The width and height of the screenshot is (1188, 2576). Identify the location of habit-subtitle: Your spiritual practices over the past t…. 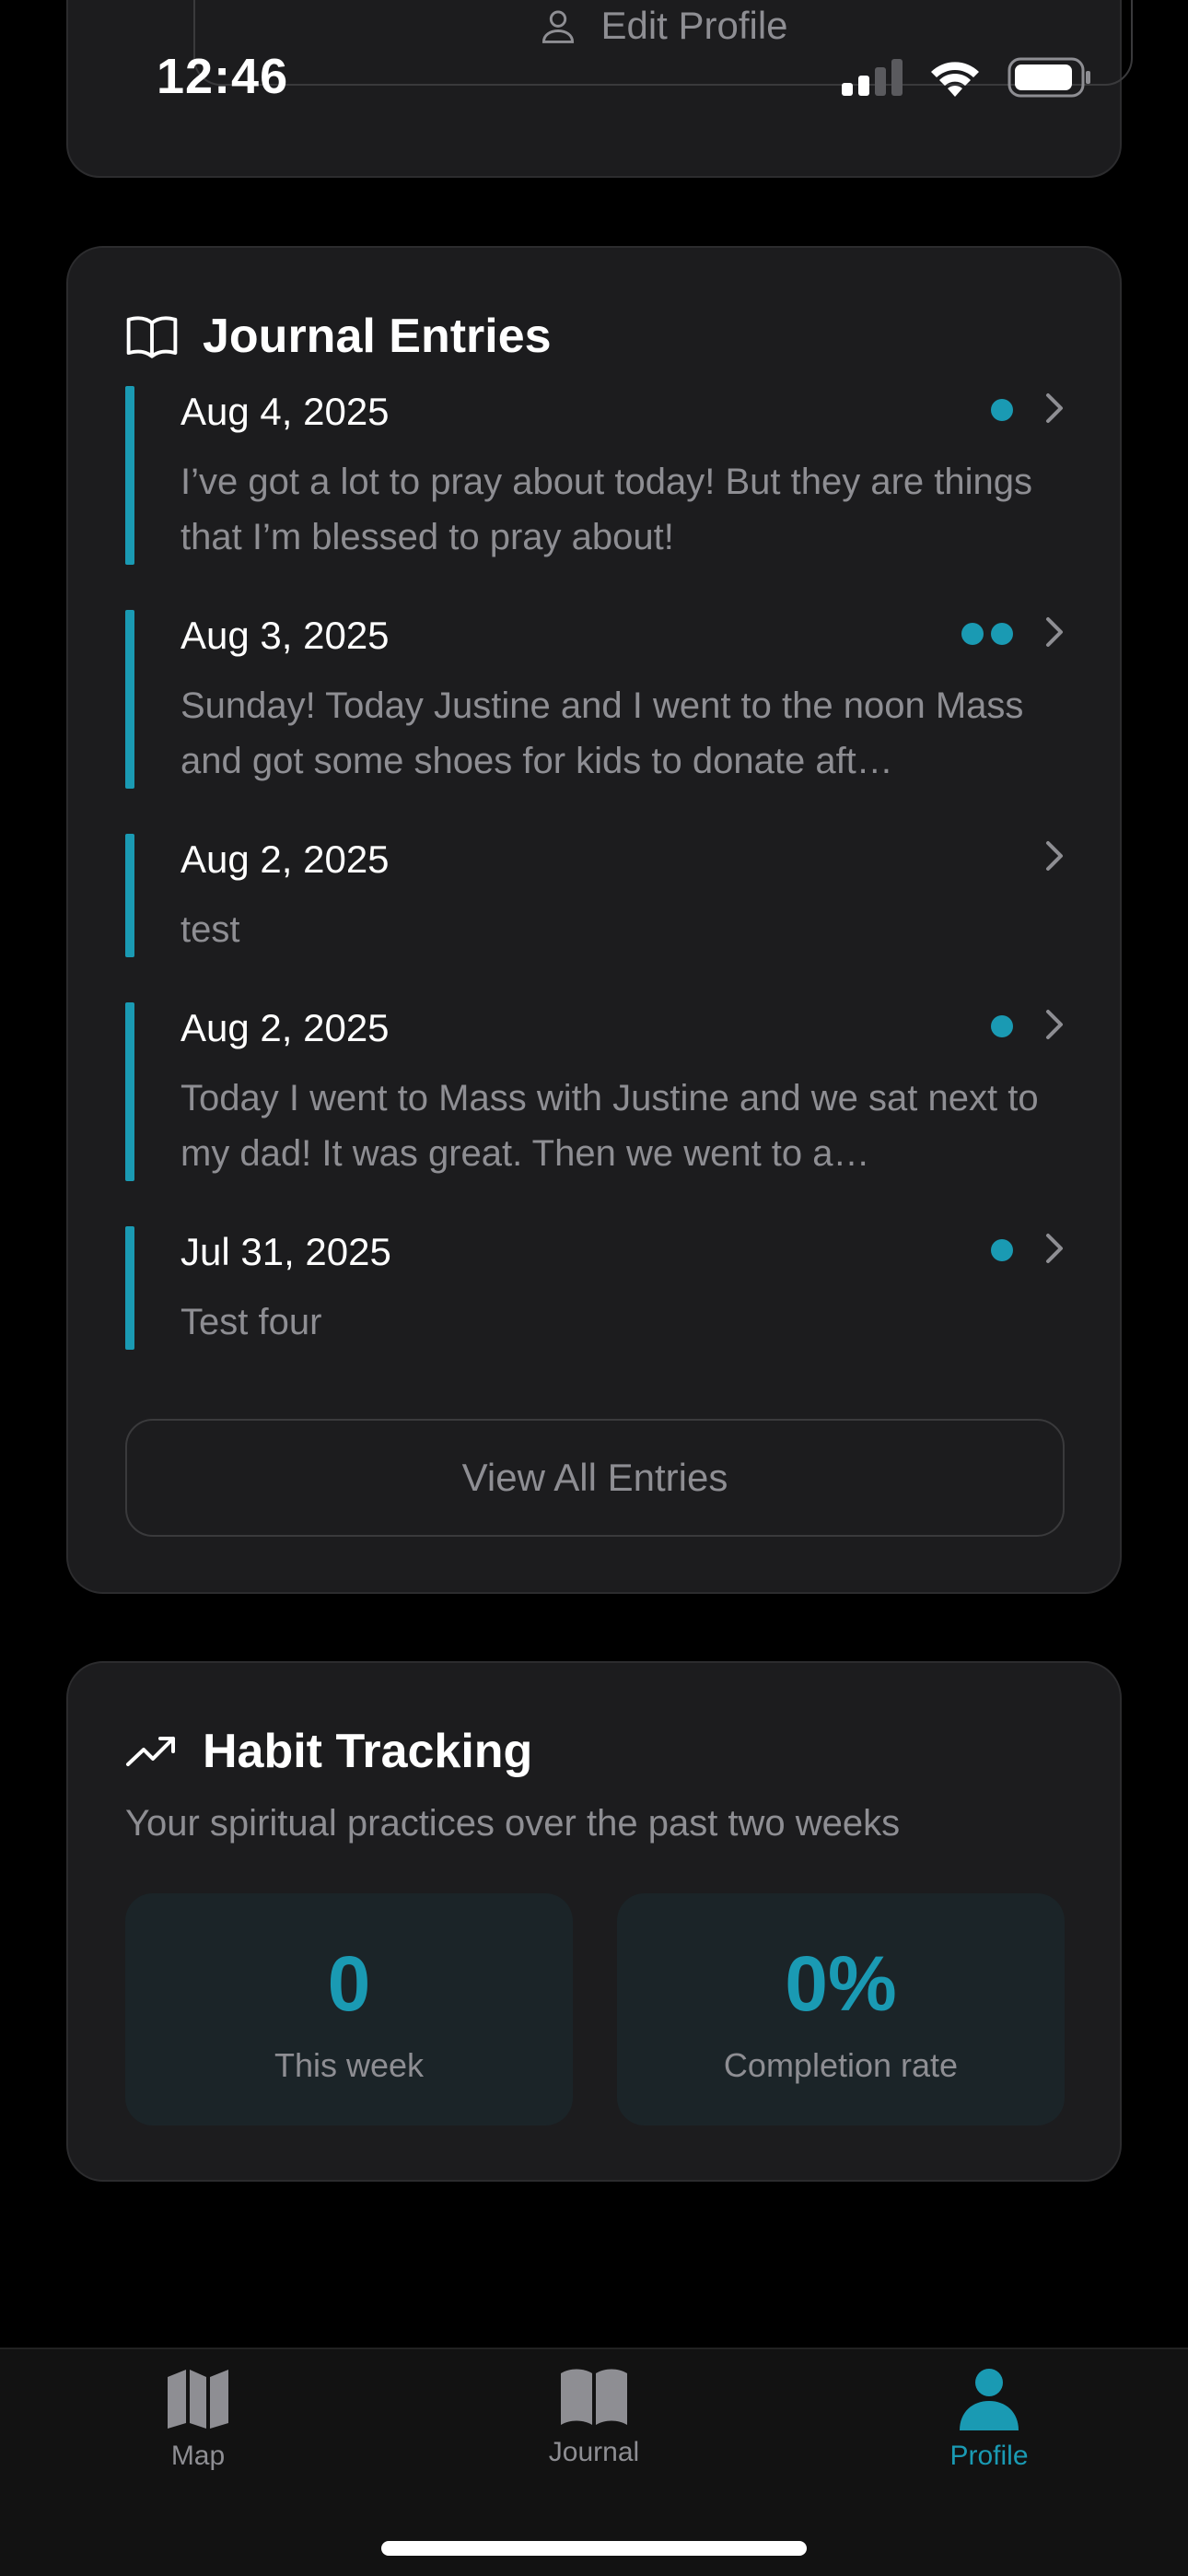
(513, 1823).